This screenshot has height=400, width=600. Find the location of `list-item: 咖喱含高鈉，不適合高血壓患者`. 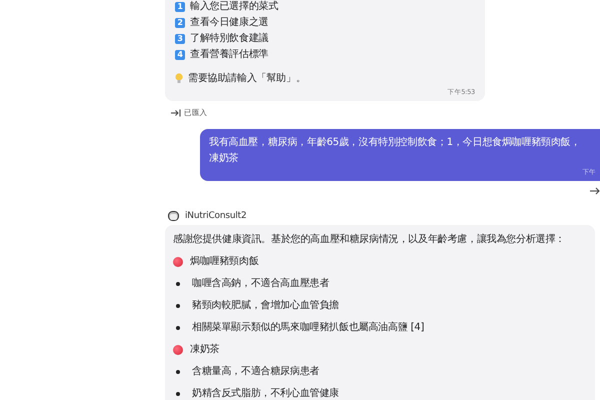

list-item: 咖喱含高鈉，不適合高血壓患者 is located at coordinates (261, 283).